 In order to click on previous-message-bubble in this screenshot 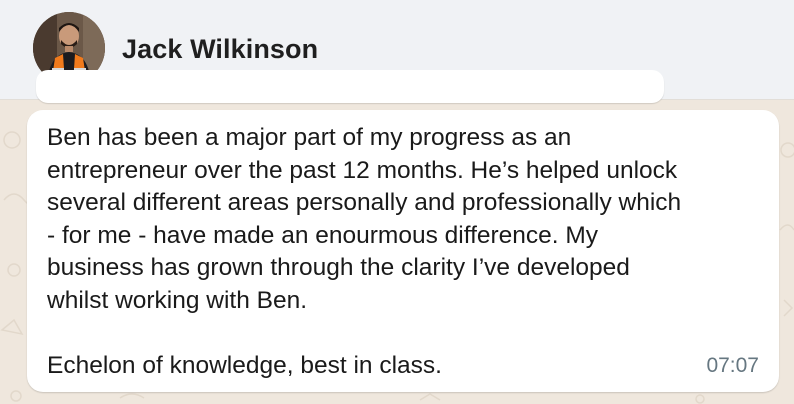, I will do `click(350, 86)`.